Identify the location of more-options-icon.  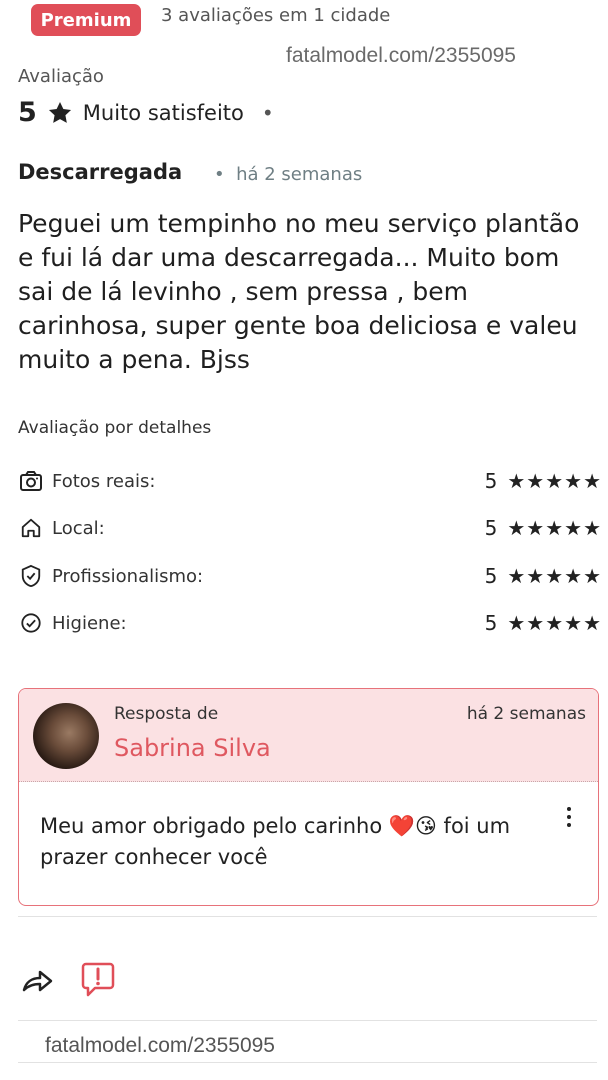
(569, 817).